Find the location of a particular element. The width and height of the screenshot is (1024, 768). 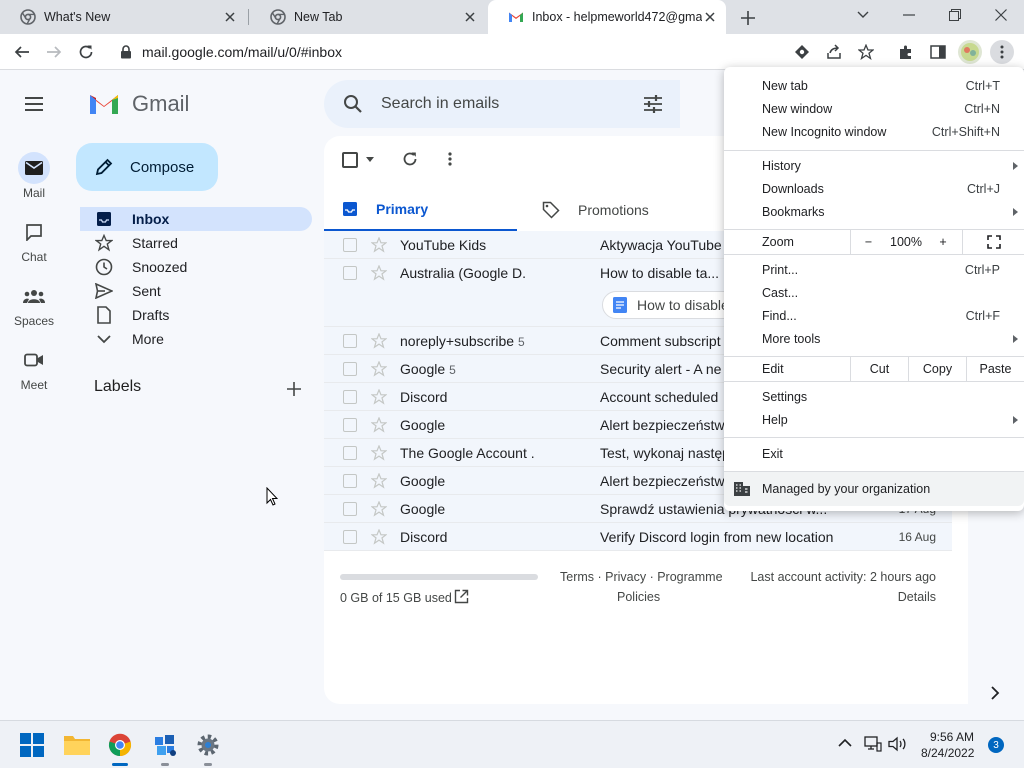

reload-button is located at coordinates (86, 52).